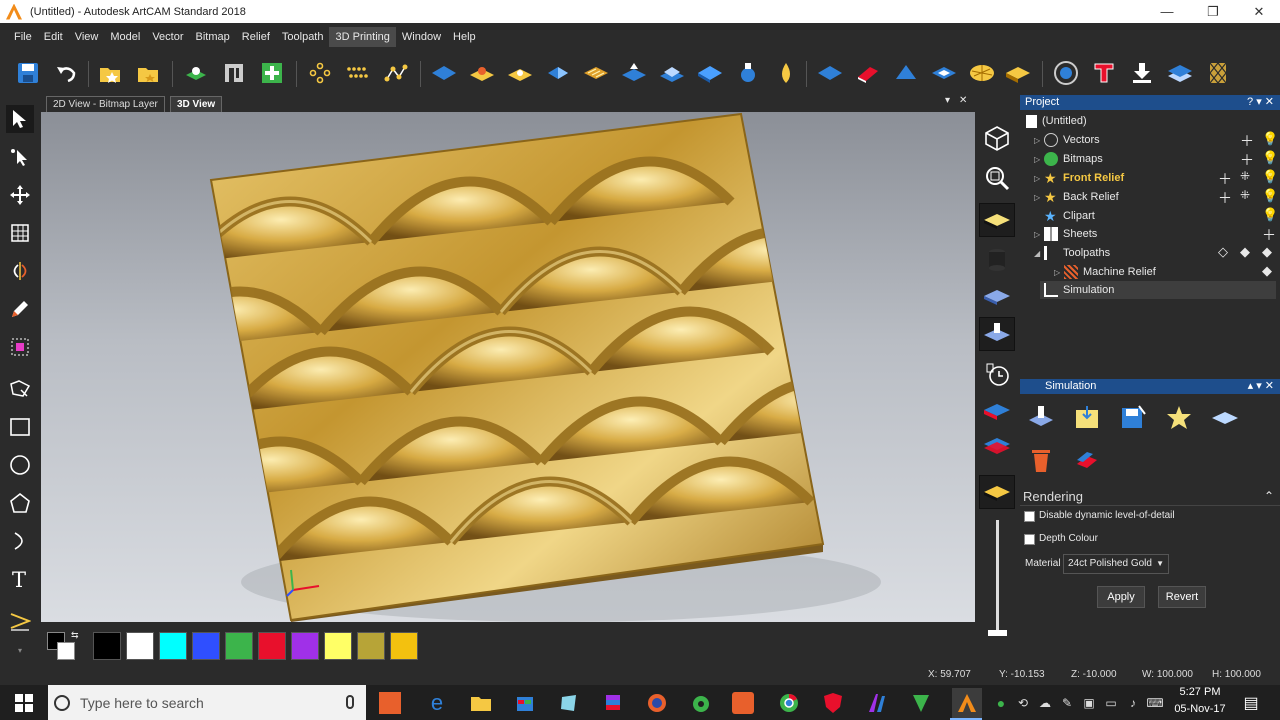 This screenshot has width=1280, height=720. Describe the element at coordinates (1225, 198) in the screenshot. I see `back-relief-add-icon: ＋` at that location.